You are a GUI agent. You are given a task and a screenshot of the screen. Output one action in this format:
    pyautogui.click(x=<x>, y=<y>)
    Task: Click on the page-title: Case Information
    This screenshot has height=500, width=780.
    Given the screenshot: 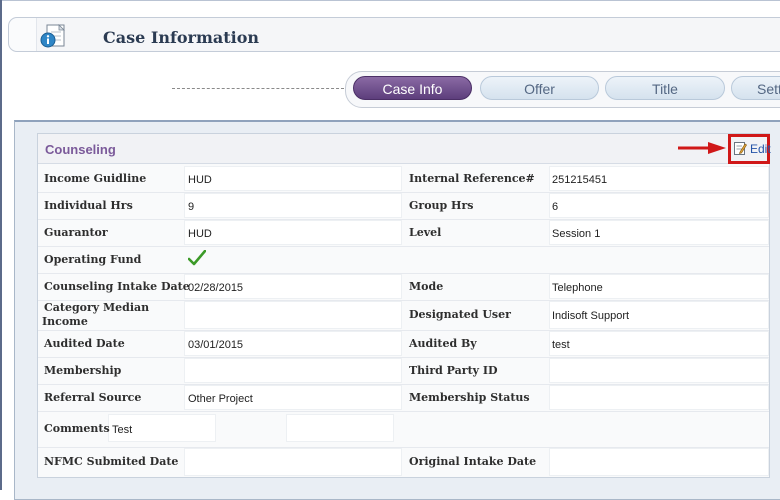 What is the action you would take?
    pyautogui.click(x=181, y=37)
    